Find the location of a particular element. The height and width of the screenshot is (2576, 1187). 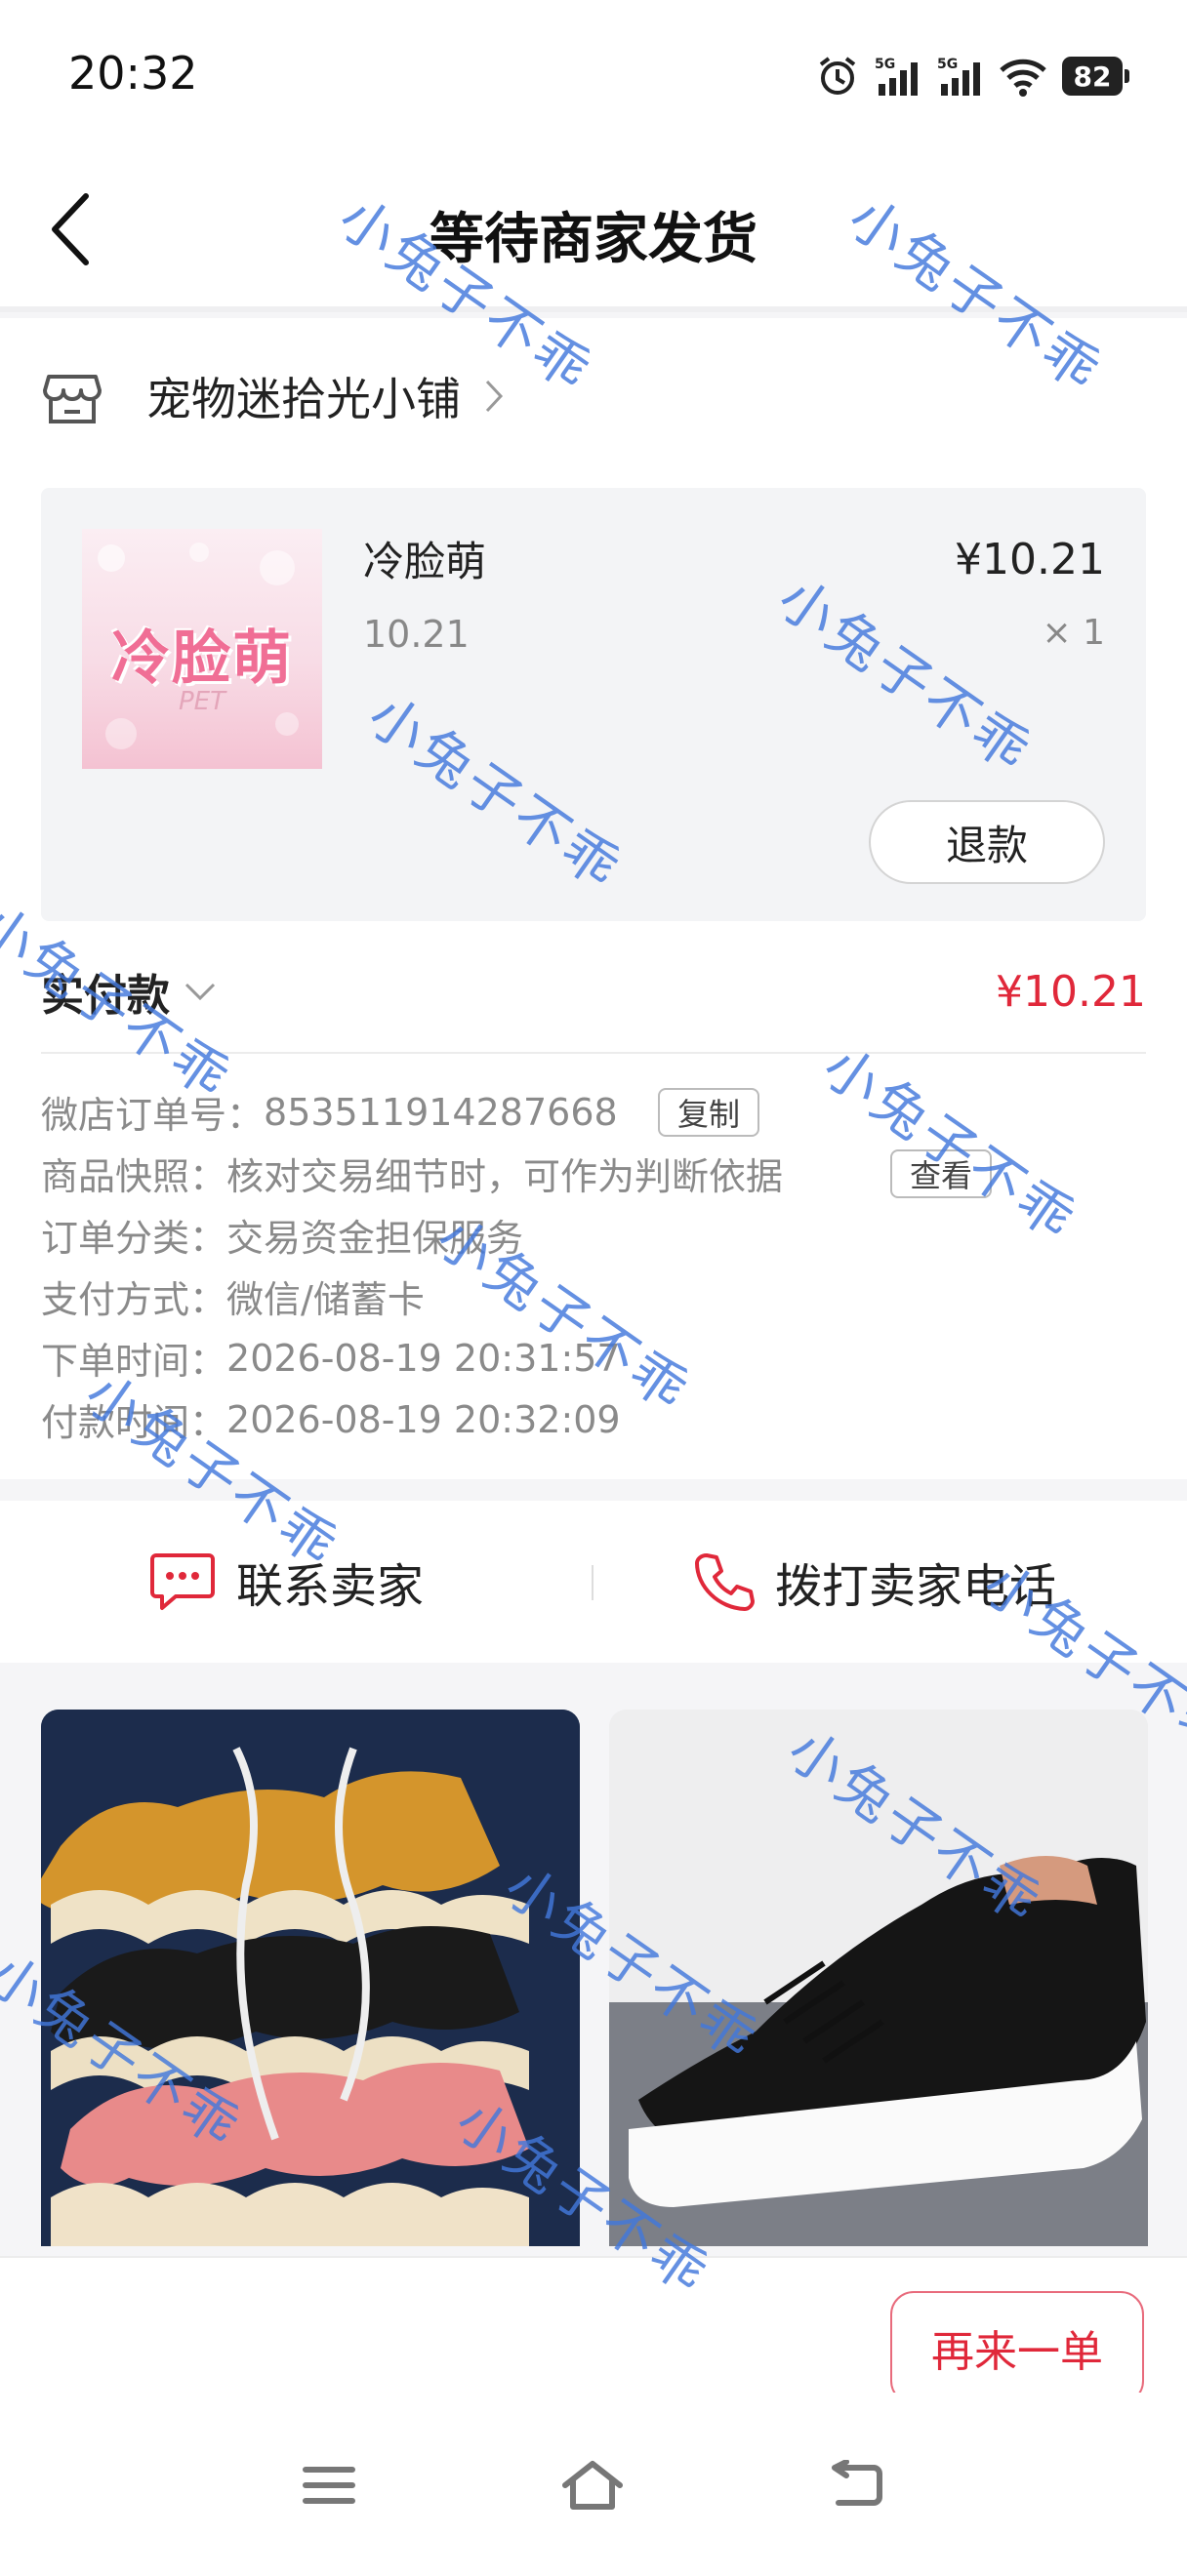

contact-separator is located at coordinates (593, 1582).